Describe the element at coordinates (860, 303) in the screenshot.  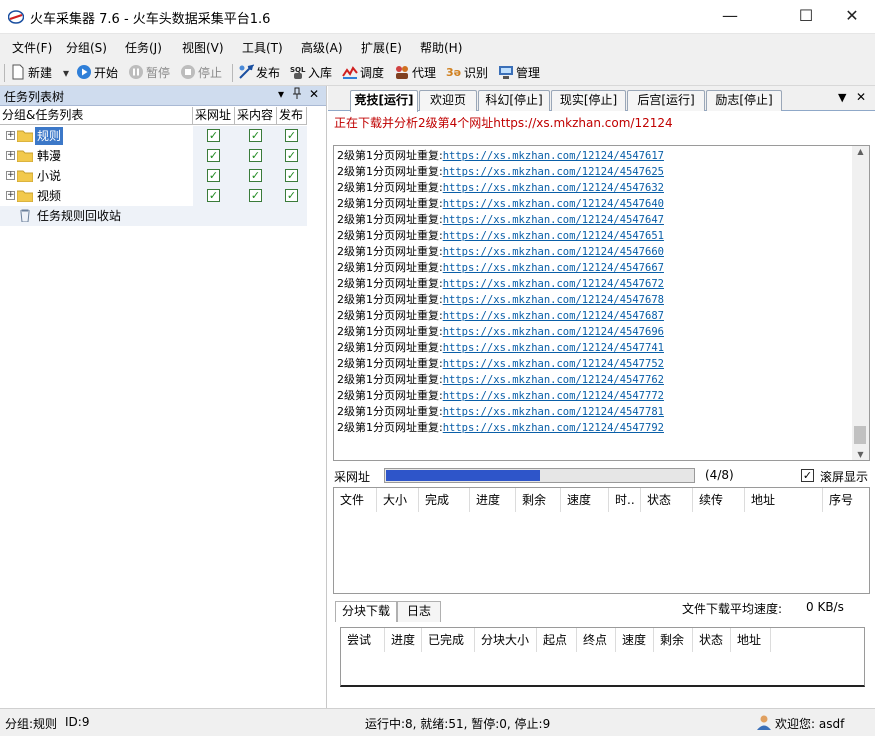
I see `log-scrollbar: ▲ ▼` at that location.